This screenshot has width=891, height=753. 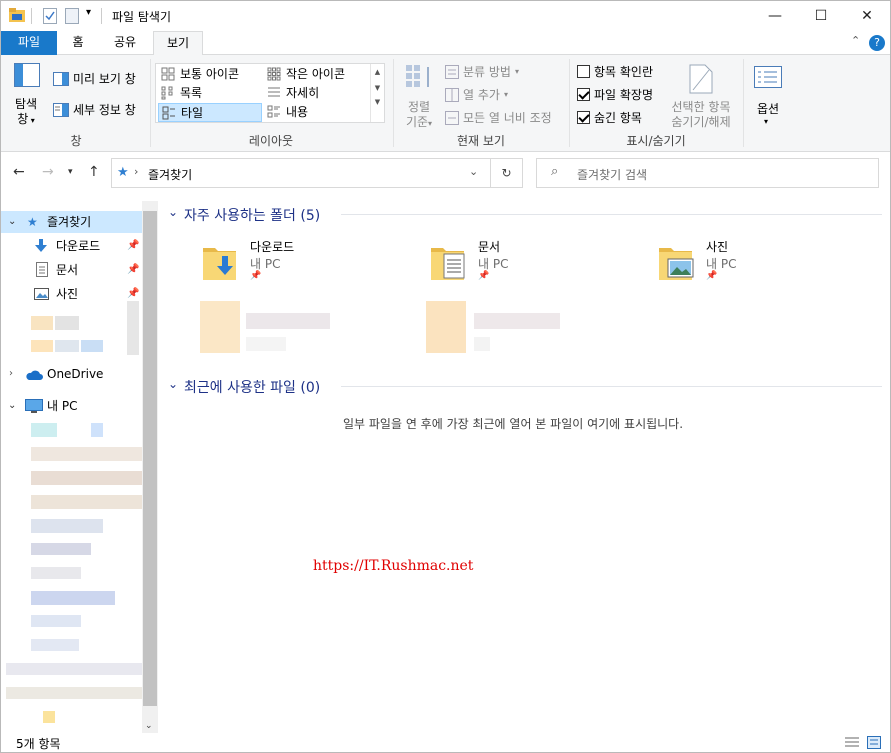 What do you see at coordinates (17, 15) in the screenshot?
I see `folder-app-icon` at bounding box center [17, 15].